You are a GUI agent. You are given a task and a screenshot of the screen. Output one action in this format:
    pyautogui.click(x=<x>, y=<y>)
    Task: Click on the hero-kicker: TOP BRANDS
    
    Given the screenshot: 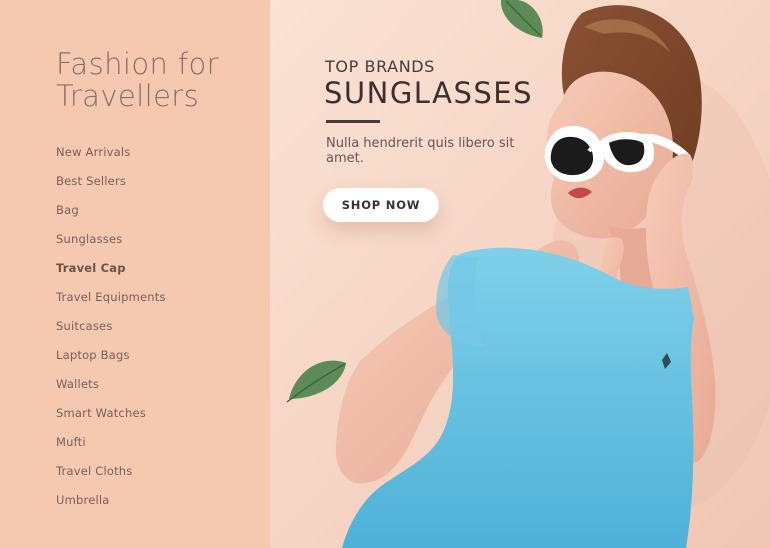 What is the action you would take?
    pyautogui.click(x=380, y=66)
    